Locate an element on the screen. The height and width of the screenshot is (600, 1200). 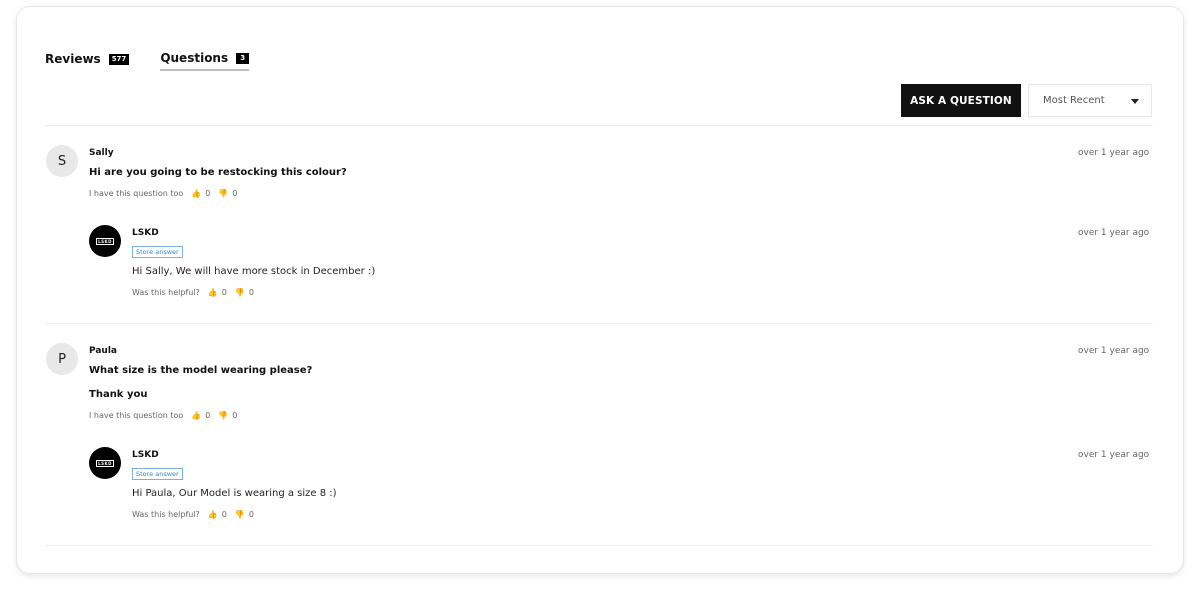
caret-down-icon is located at coordinates (1135, 101).